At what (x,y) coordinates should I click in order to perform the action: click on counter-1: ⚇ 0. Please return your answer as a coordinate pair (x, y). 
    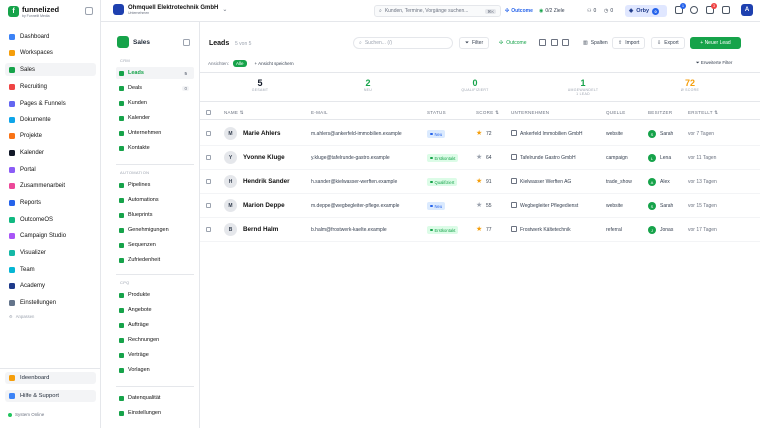
    Looking at the image, I should click on (591, 11).